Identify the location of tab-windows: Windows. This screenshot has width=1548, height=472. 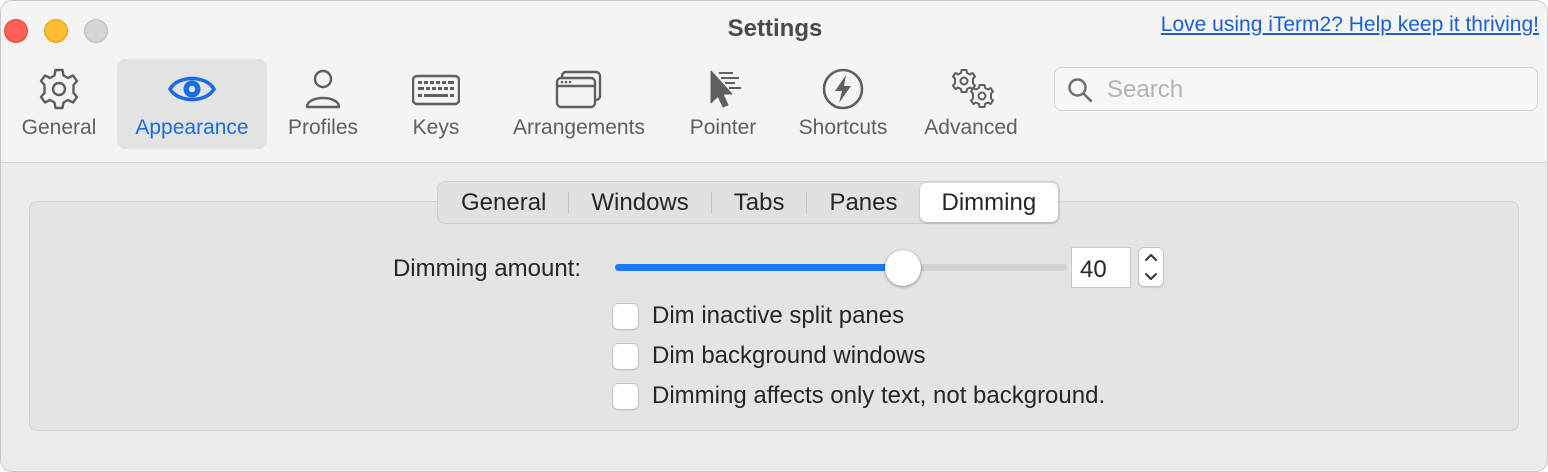
(639, 202).